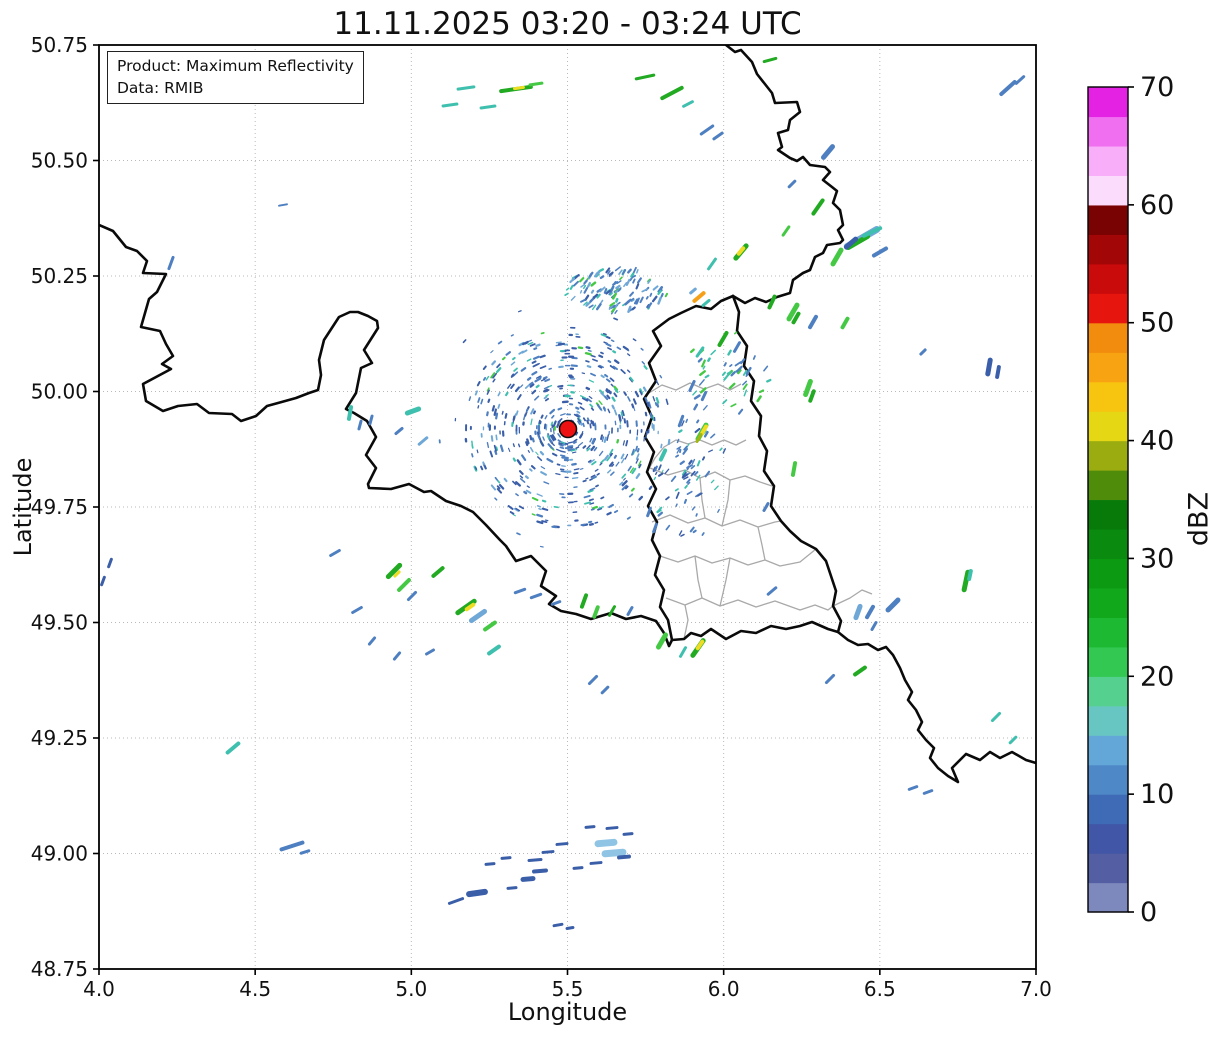 Image resolution: width=1219 pixels, height=1040 pixels. What do you see at coordinates (235, 66) in the screenshot?
I see `product-line: Product: Maximum Reflectivity` at bounding box center [235, 66].